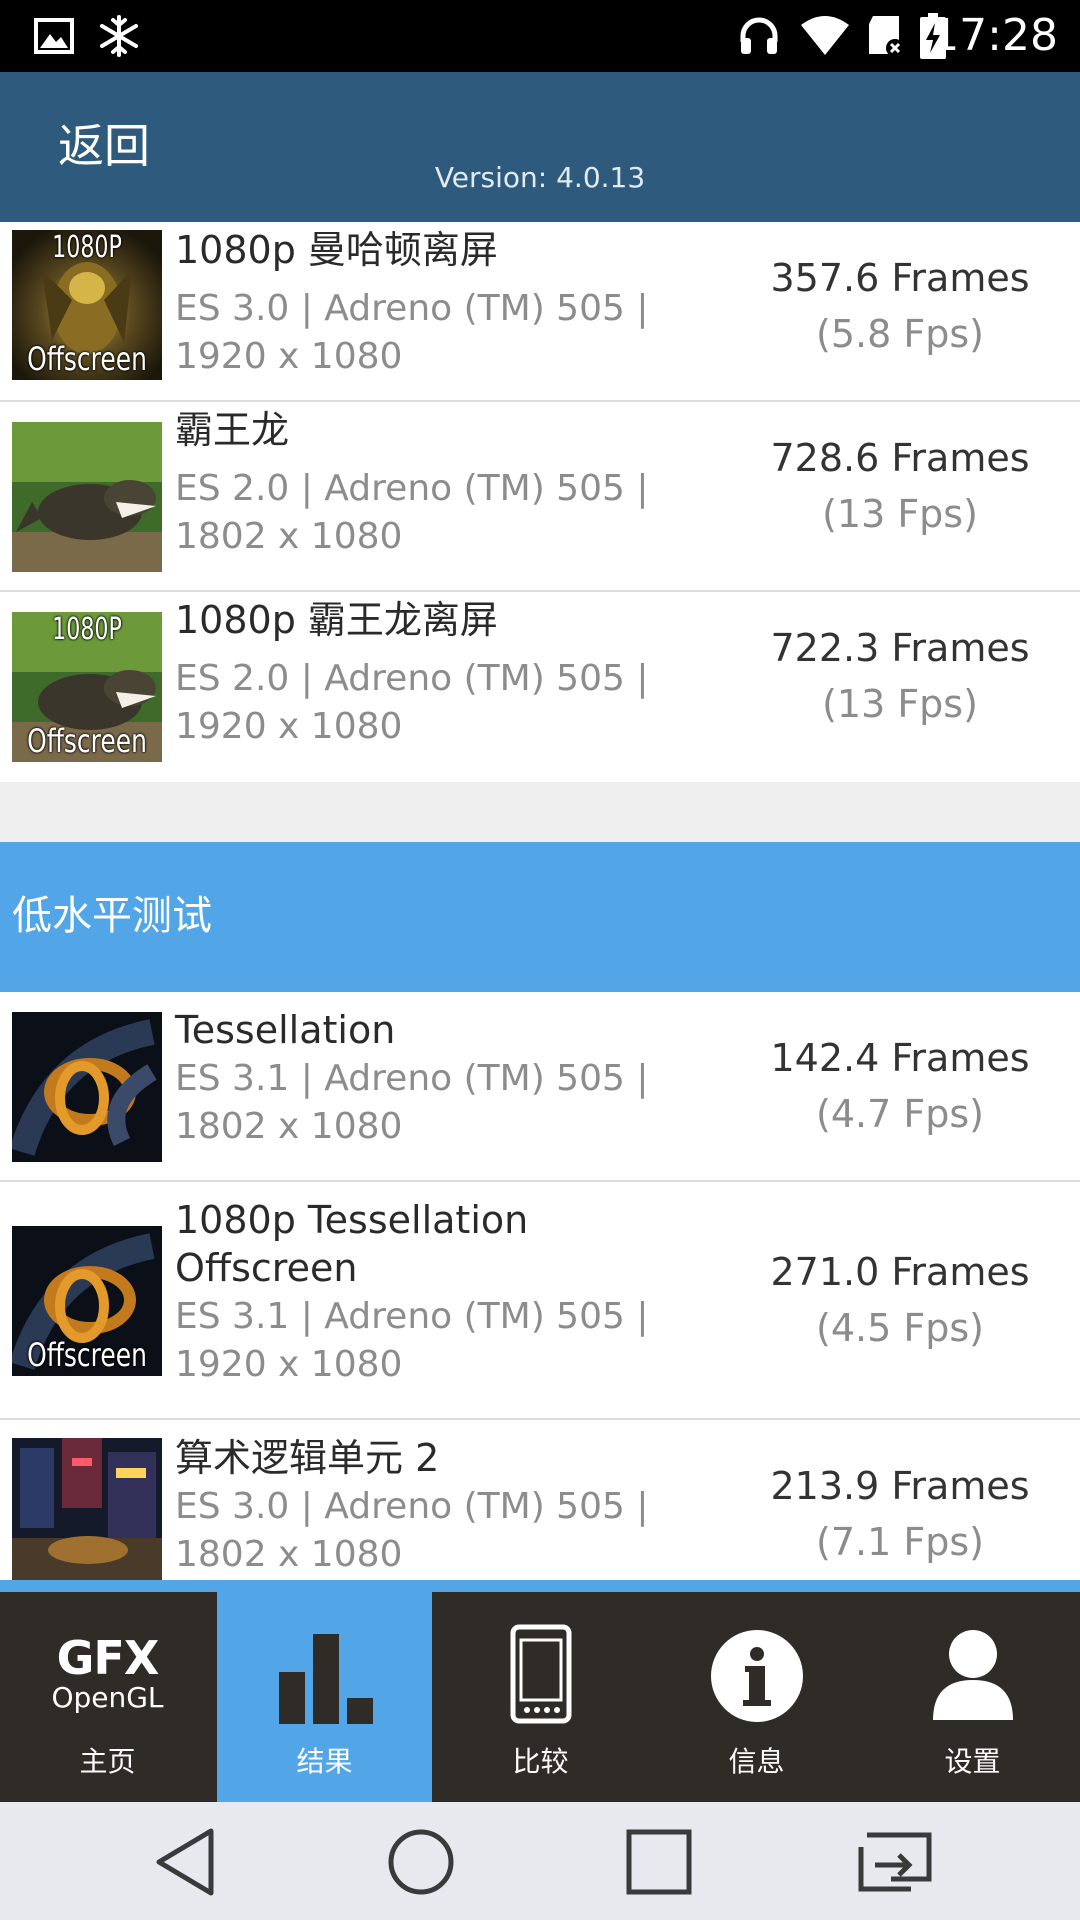  I want to click on test-fps: (7.1 Fps), so click(900, 1542).